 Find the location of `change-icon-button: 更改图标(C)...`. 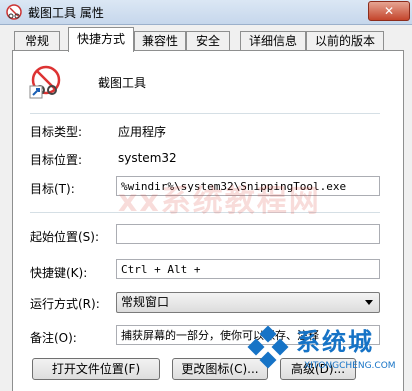

change-icon-button: 更改图标(C)... is located at coordinates (220, 369).